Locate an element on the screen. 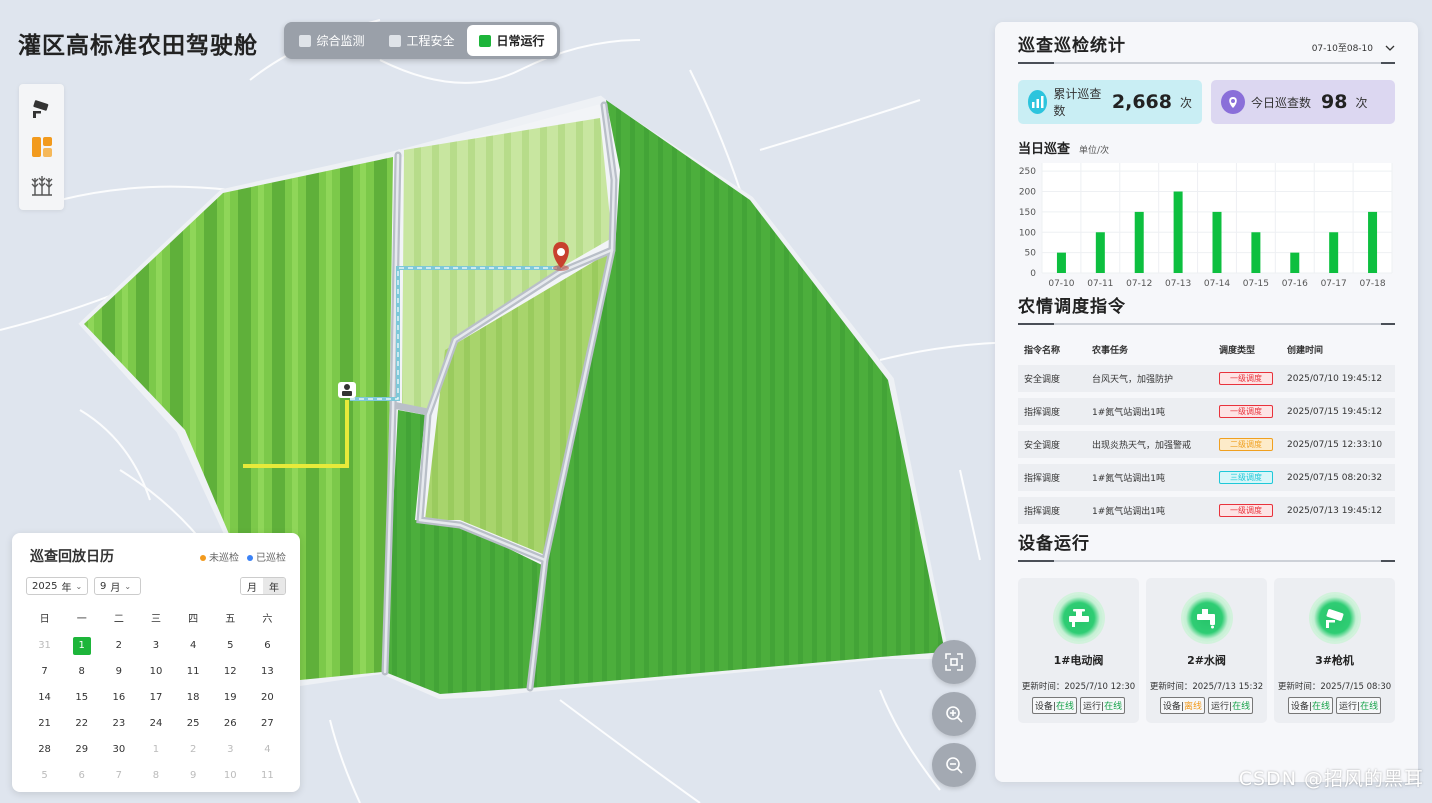  calendar-day: 19 is located at coordinates (230, 698).